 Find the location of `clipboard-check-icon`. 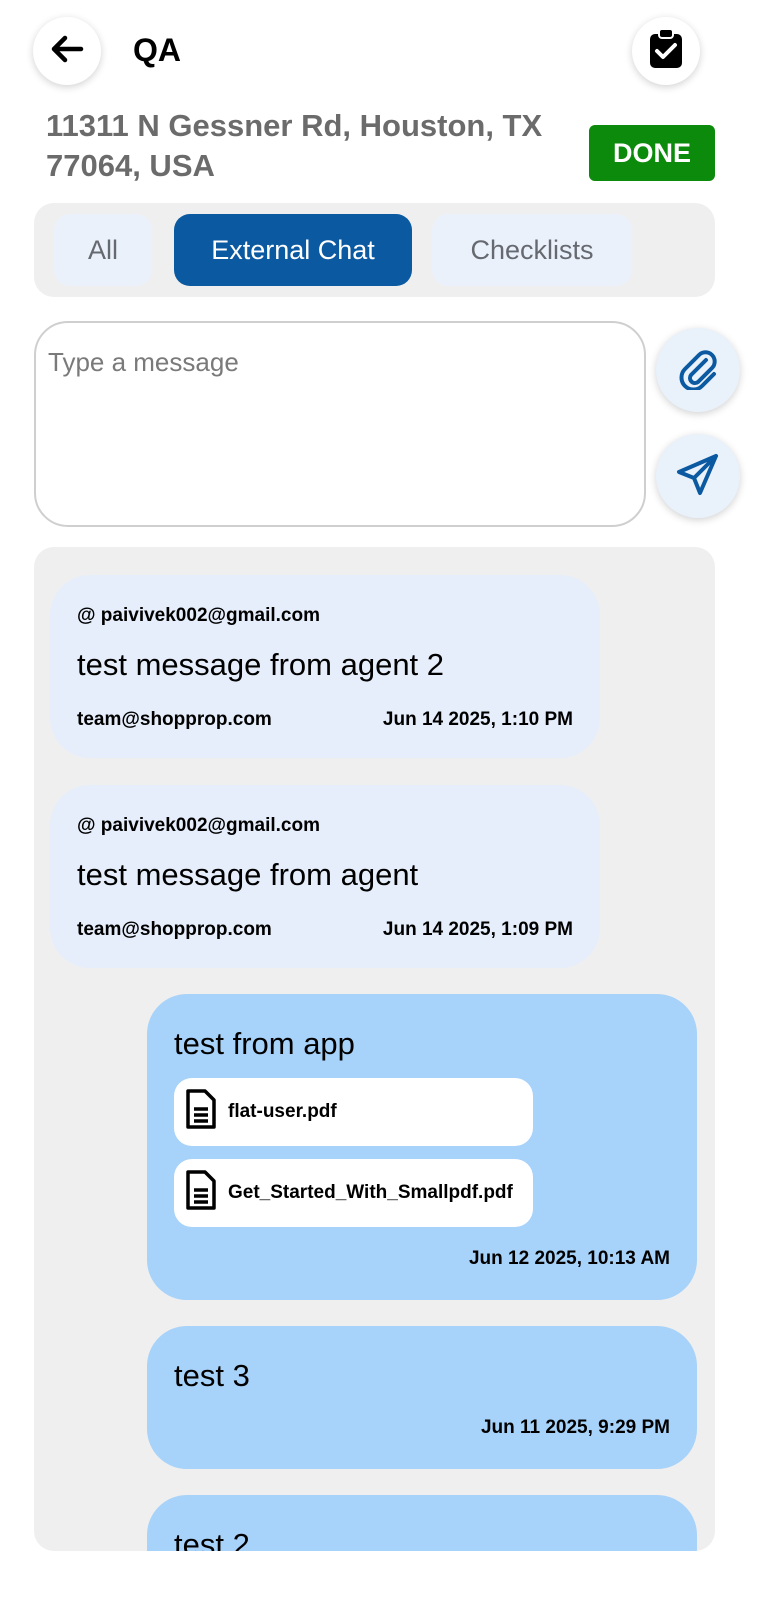

clipboard-check-icon is located at coordinates (666, 51).